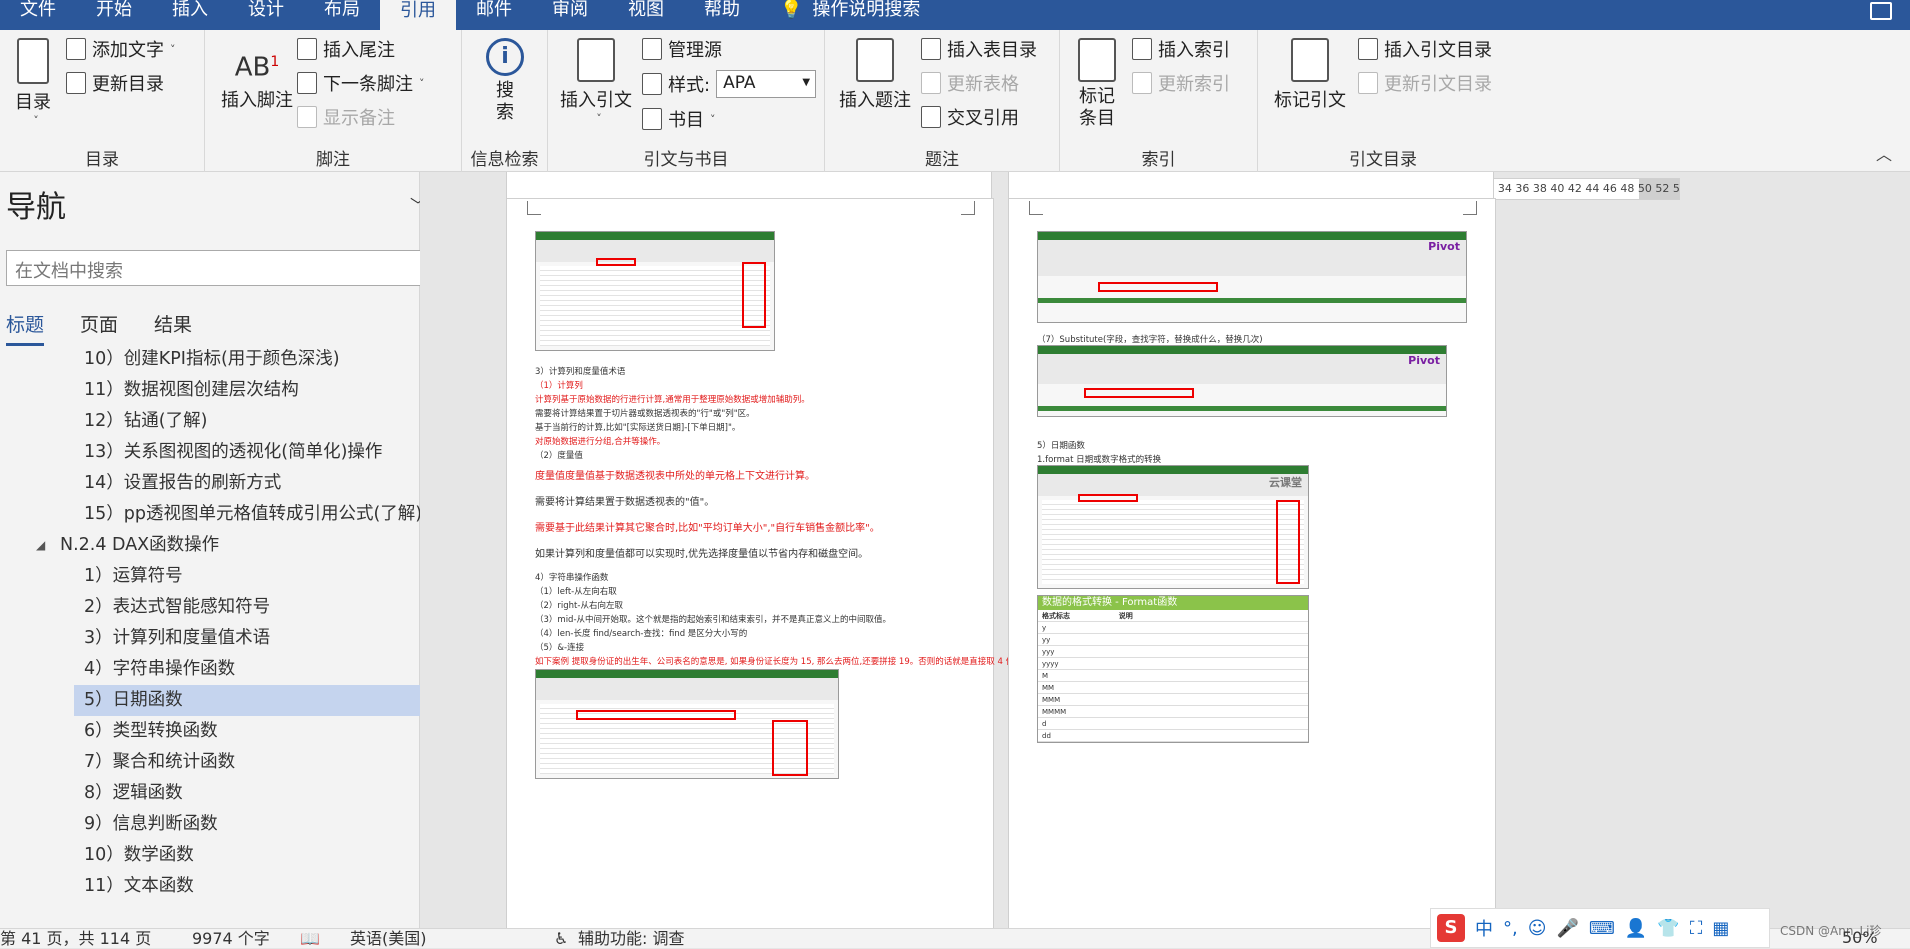 This screenshot has width=1910, height=949. What do you see at coordinates (361, 83) in the screenshot?
I see `next-footnote-button: 下一条脚注 ˅` at bounding box center [361, 83].